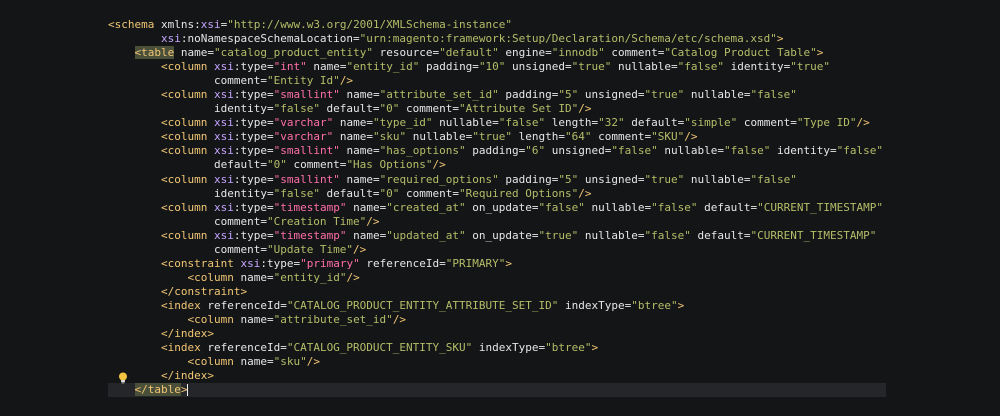  I want to click on code-token: </table, so click(157, 390).